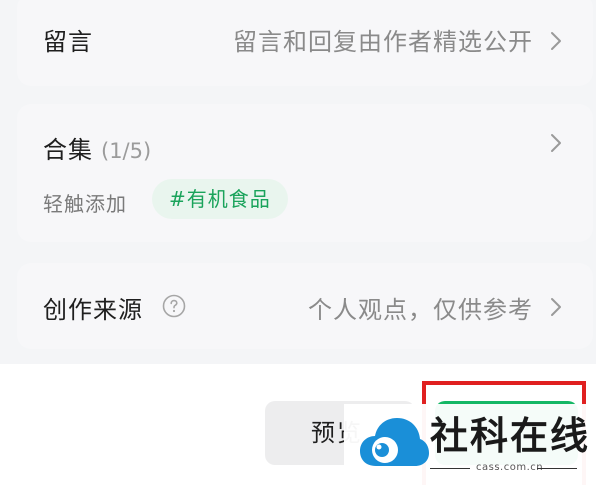  Describe the element at coordinates (68, 42) in the screenshot. I see `comment-title: 留言` at that location.